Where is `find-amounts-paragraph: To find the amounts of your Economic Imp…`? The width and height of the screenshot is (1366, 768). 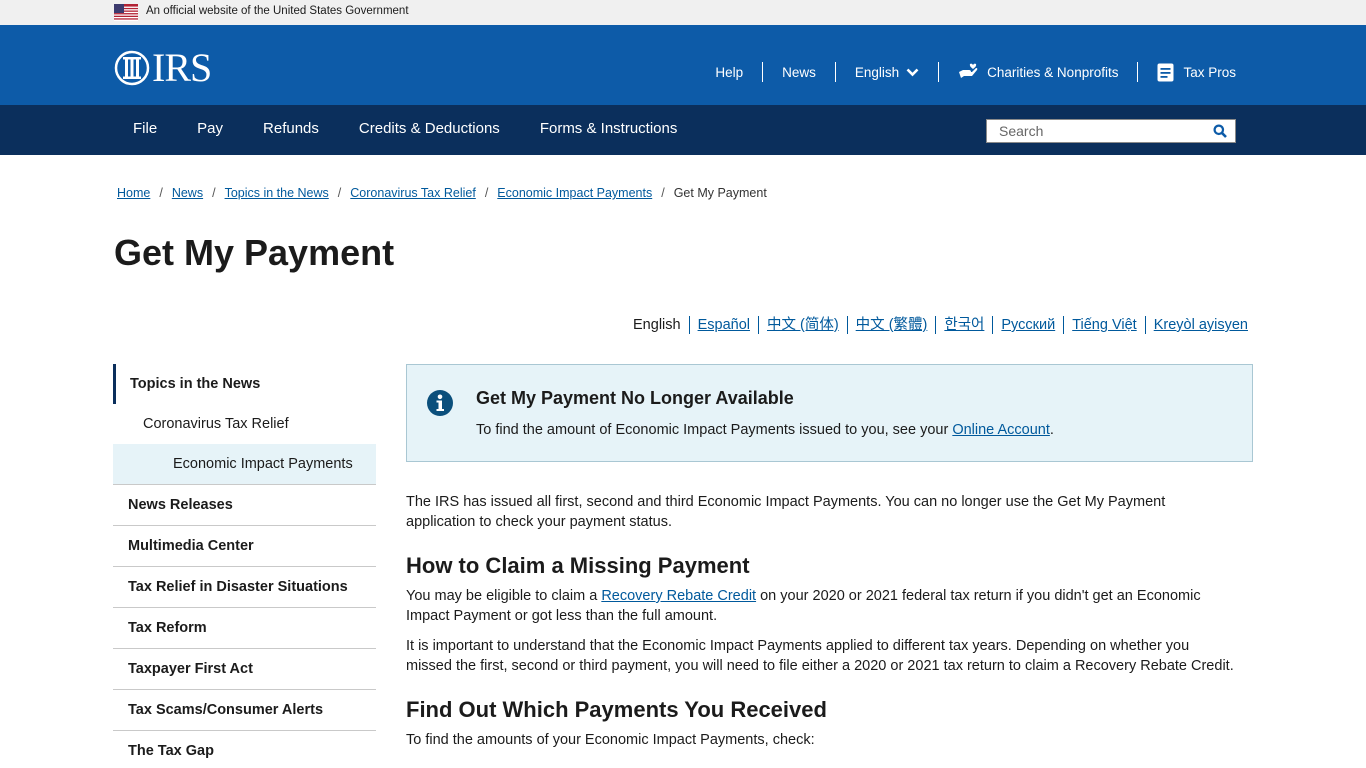 find-amounts-paragraph: To find the amounts of your Economic Imp… is located at coordinates (610, 740).